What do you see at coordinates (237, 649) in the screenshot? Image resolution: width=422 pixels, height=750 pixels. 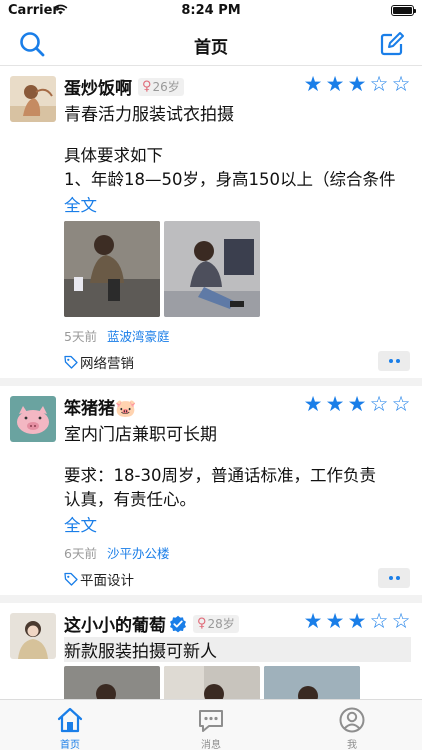 I see `post-title: 新款服装拍摄可新人` at bounding box center [237, 649].